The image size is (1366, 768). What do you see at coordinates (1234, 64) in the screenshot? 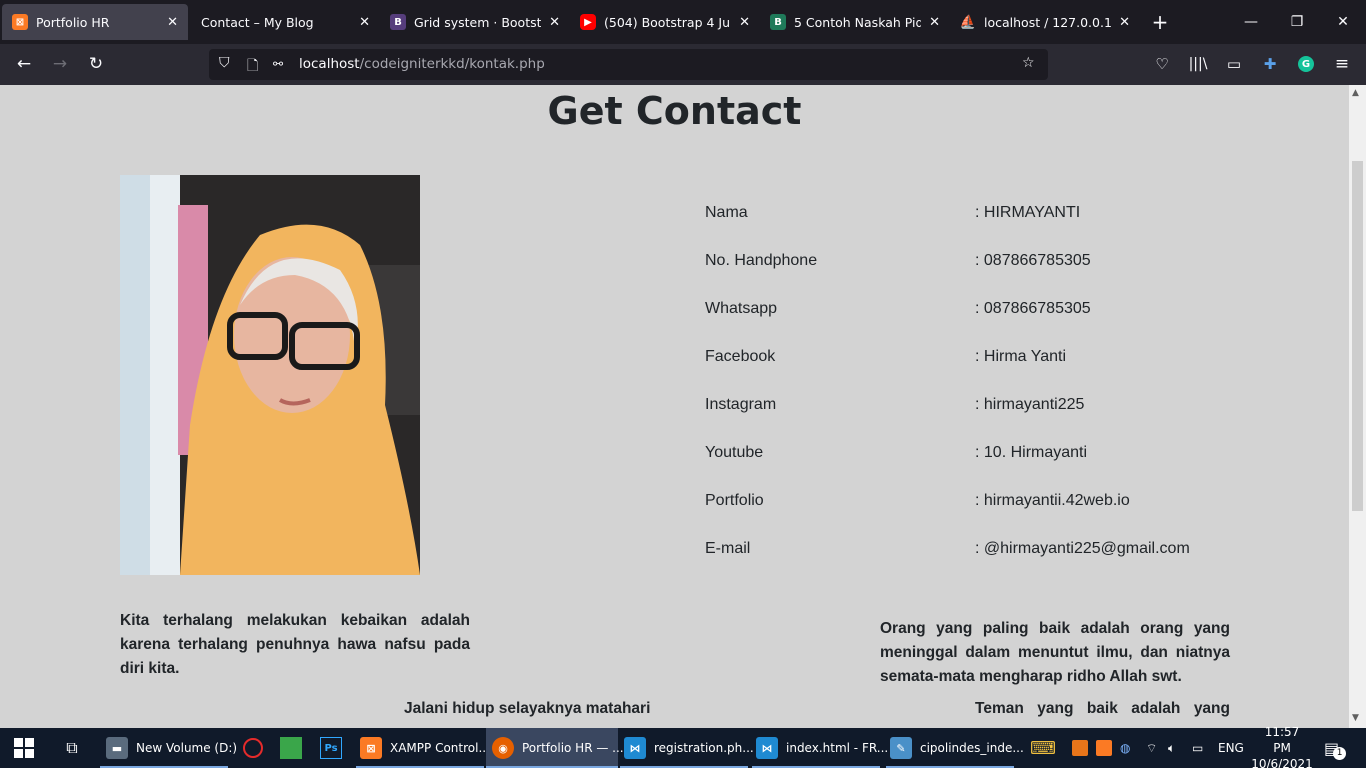
I see `sidebar-icon: ▭` at bounding box center [1234, 64].